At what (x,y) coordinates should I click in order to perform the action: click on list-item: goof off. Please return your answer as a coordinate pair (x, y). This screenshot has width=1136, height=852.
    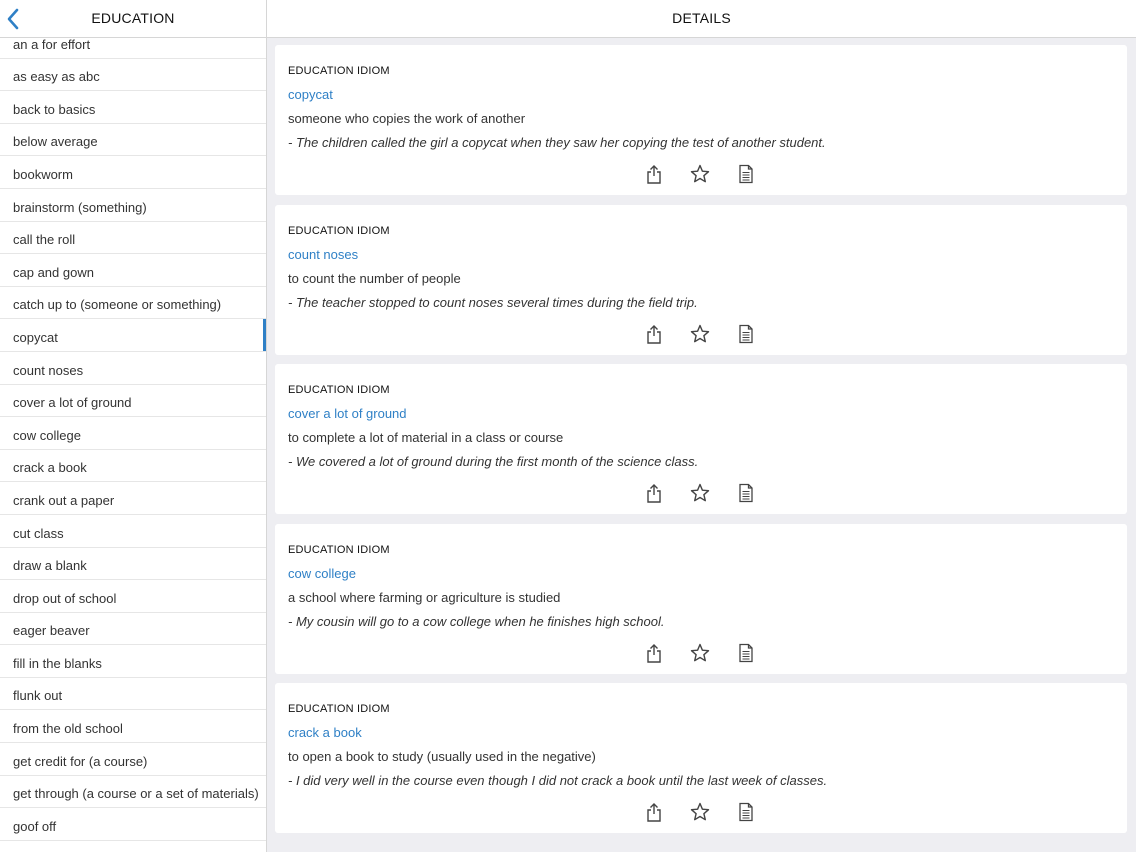
    Looking at the image, I should click on (133, 824).